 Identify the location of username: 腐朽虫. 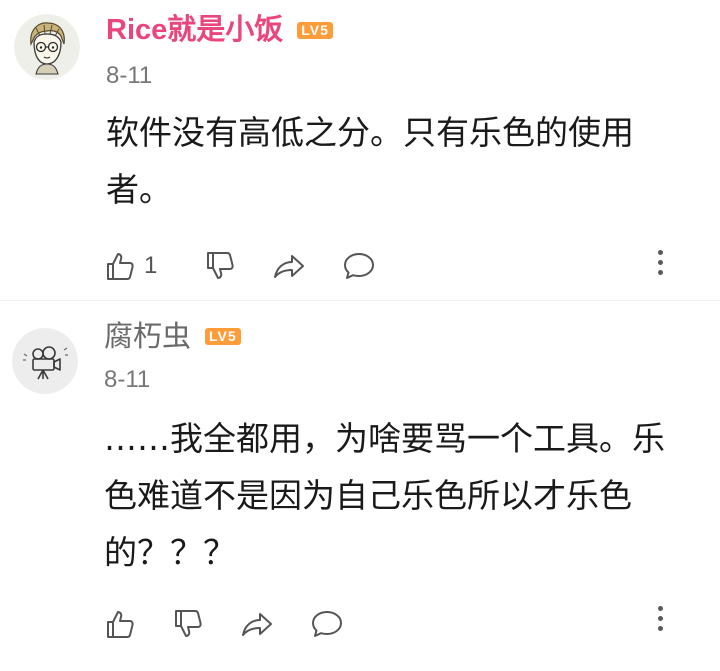
(147, 336).